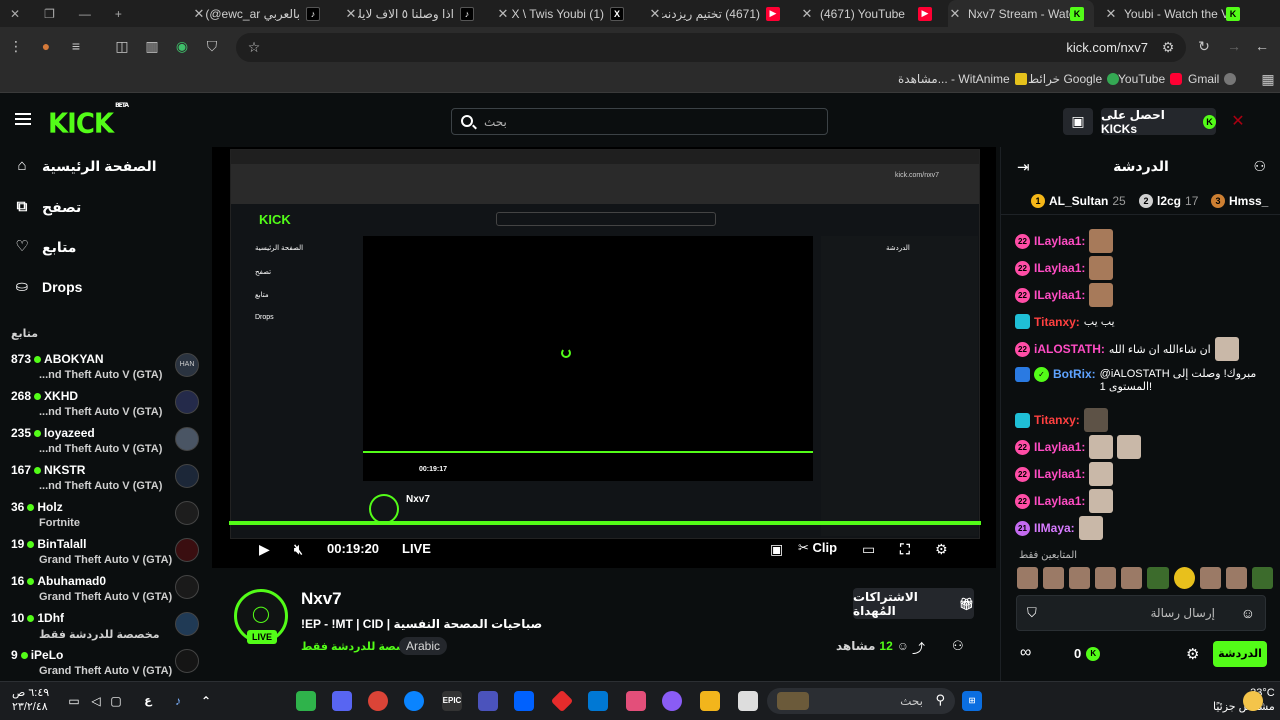 The width and height of the screenshot is (1280, 720). Describe the element at coordinates (1057, 322) in the screenshot. I see `chat-username: Titanxy:` at that location.